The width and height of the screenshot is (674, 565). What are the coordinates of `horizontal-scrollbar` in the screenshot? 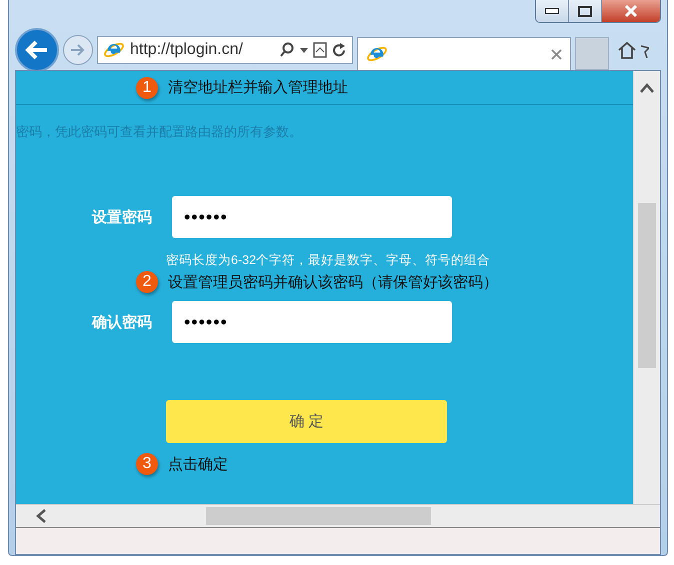 It's located at (338, 515).